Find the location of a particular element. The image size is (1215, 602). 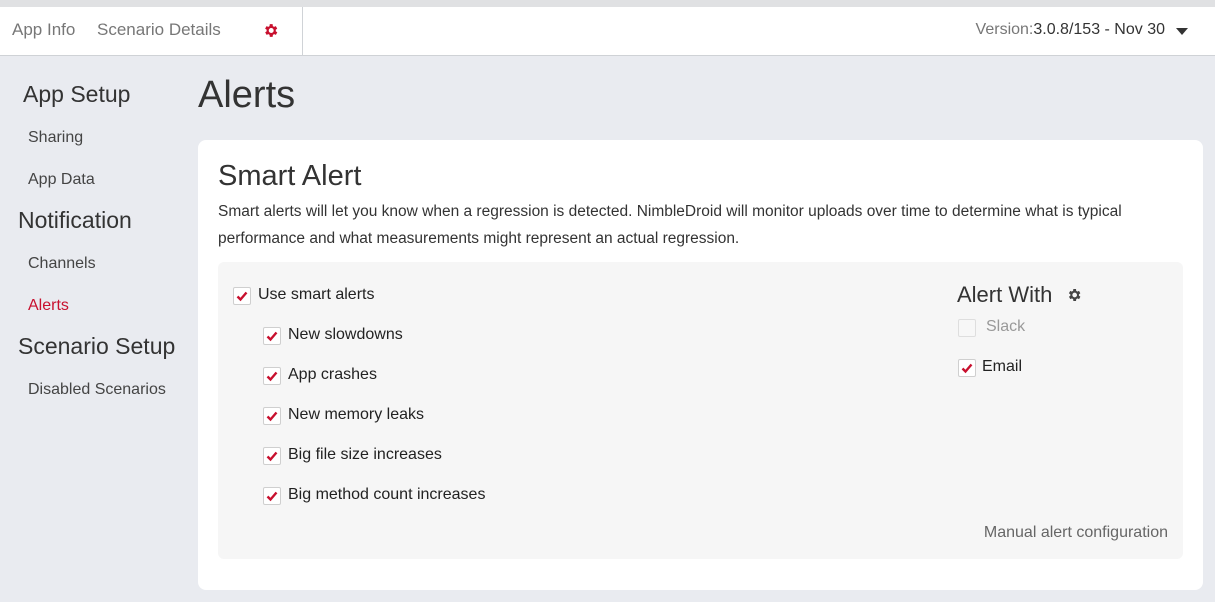

sidebar-section-notification: Notification is located at coordinates (75, 220).